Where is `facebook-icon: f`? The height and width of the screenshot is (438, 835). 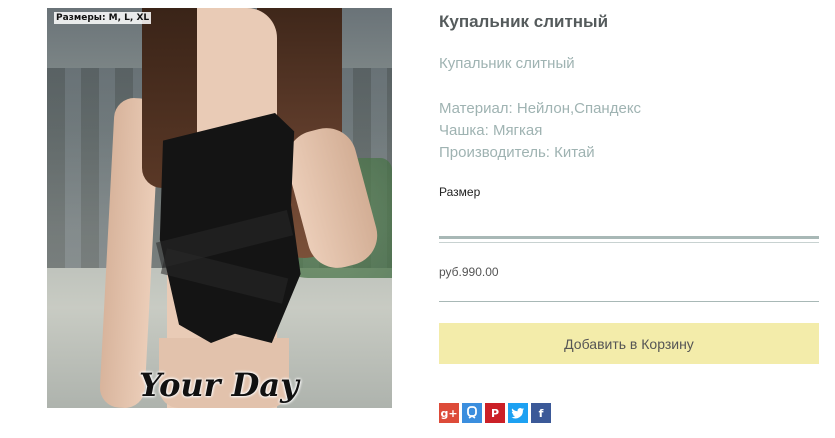 facebook-icon: f is located at coordinates (541, 413).